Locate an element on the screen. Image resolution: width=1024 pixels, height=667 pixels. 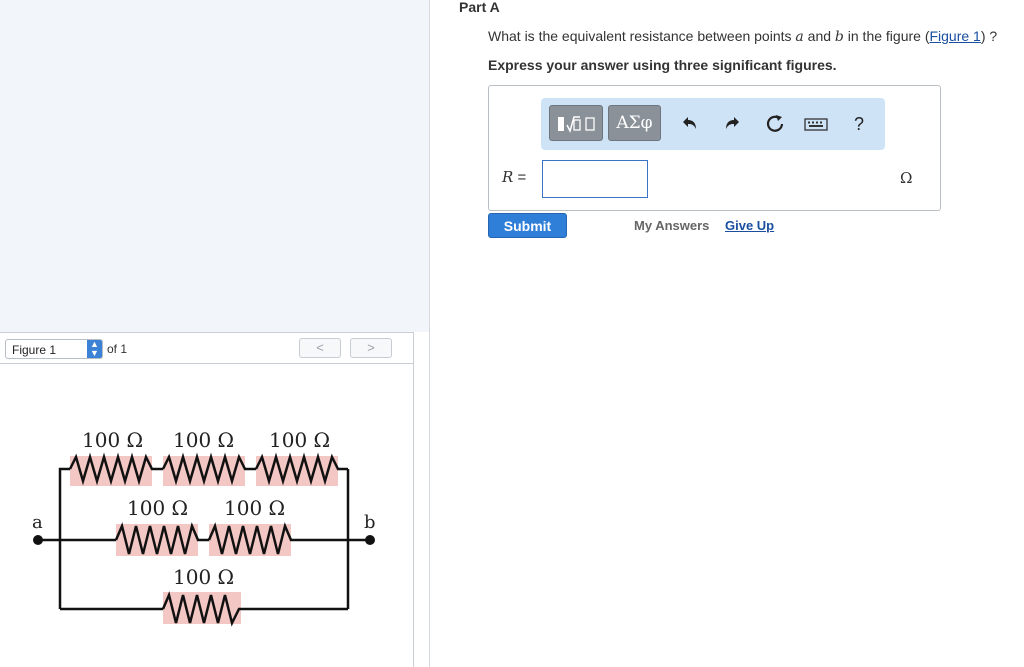
figure-select-label: Figure 1 is located at coordinates (34, 350).